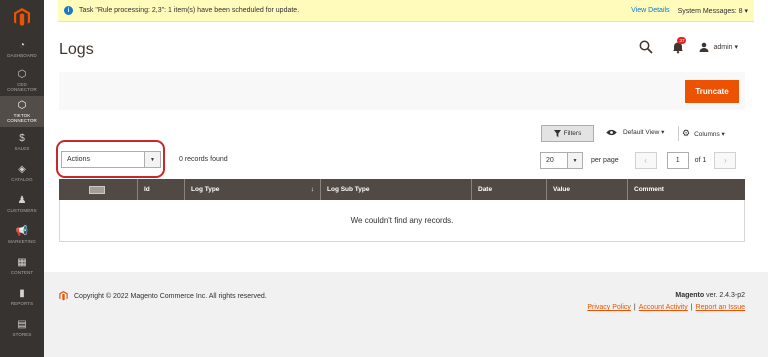 Image resolution: width=768 pixels, height=357 pixels. I want to click on mass-action-column, so click(98, 189).